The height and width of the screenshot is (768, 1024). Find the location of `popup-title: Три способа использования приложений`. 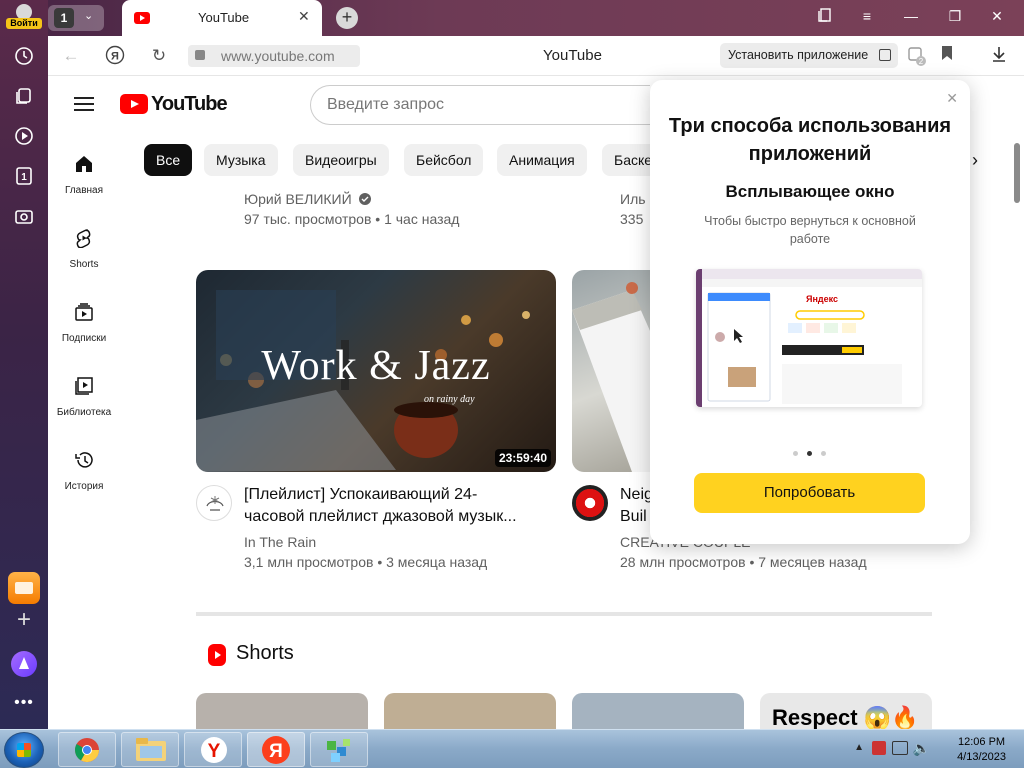

popup-title: Три способа использования приложений is located at coordinates (810, 140).